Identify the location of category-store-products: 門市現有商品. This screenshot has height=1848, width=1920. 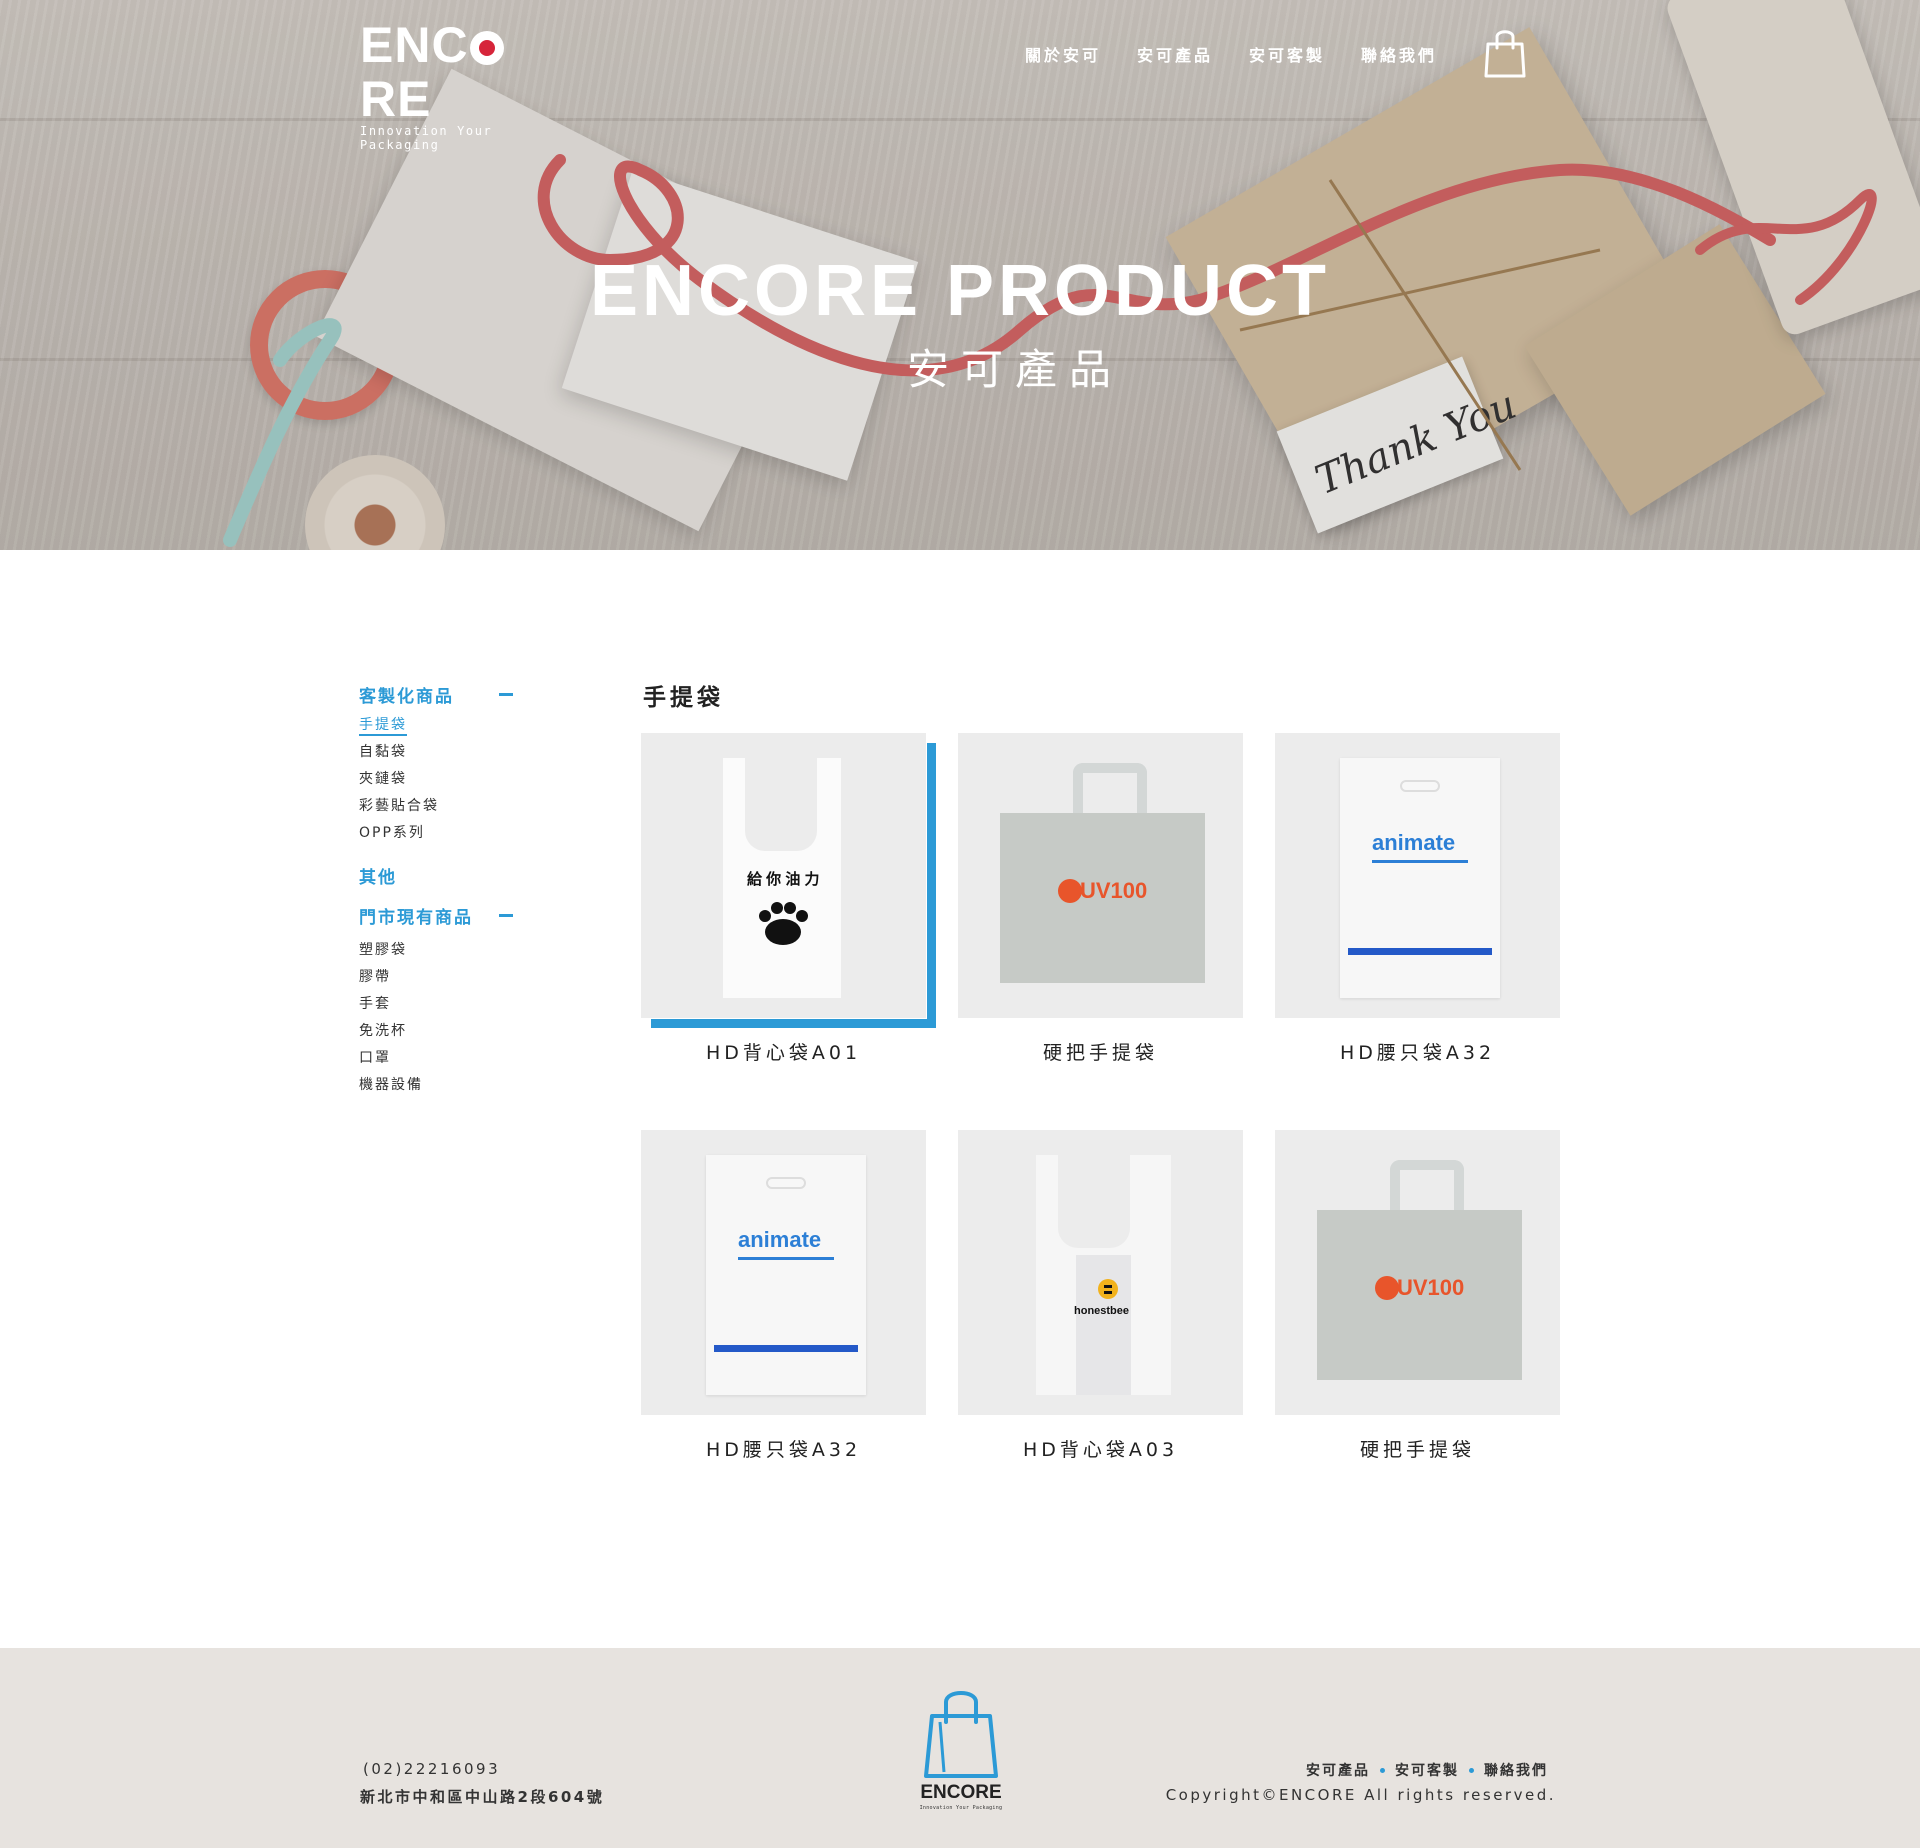
(444, 916).